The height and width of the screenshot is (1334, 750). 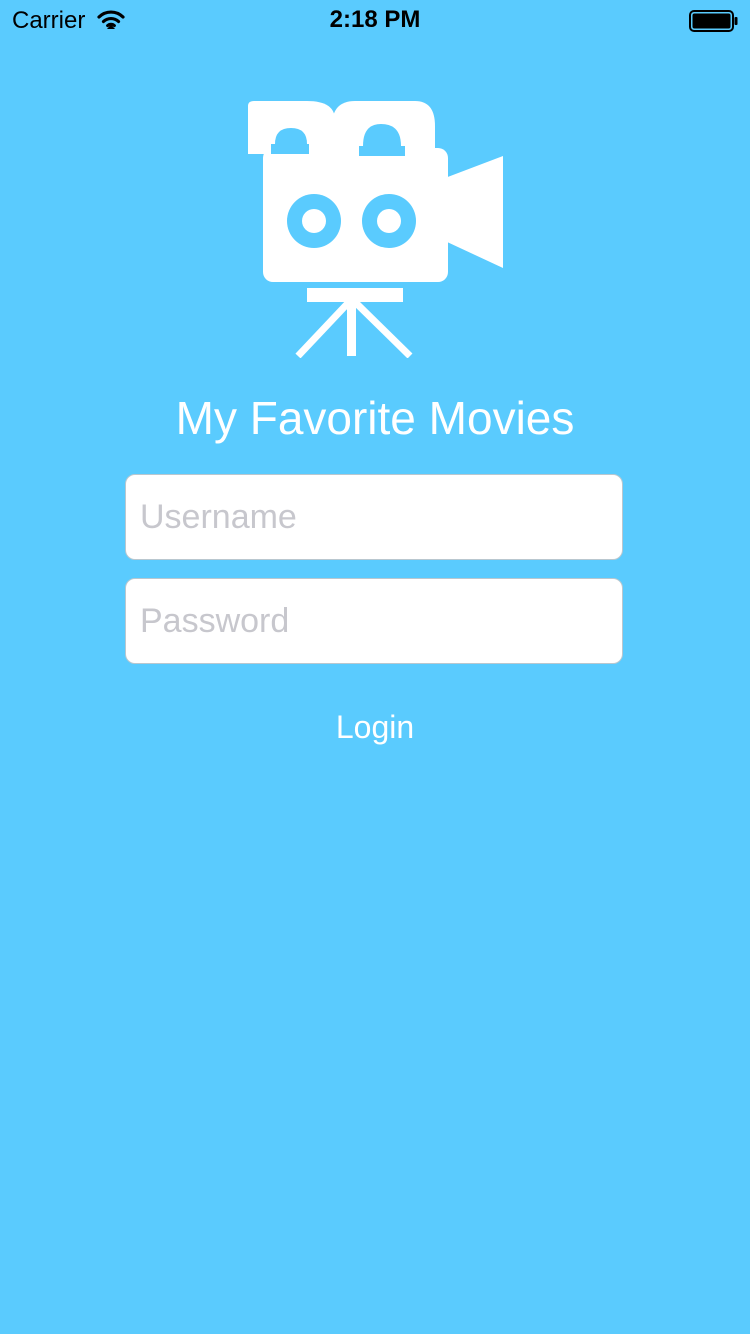 I want to click on status-bar: Carrier 2:18 PM, so click(x=375, y=20).